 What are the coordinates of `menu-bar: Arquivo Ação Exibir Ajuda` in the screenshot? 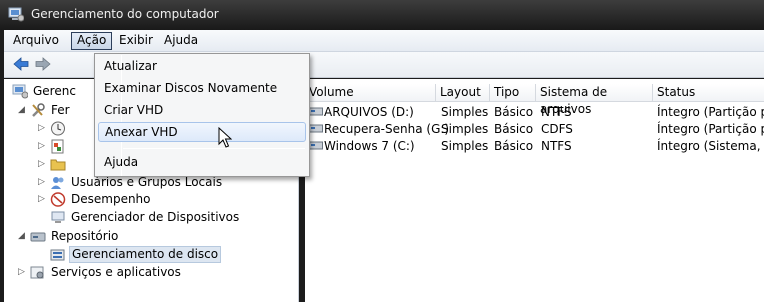 It's located at (384, 41).